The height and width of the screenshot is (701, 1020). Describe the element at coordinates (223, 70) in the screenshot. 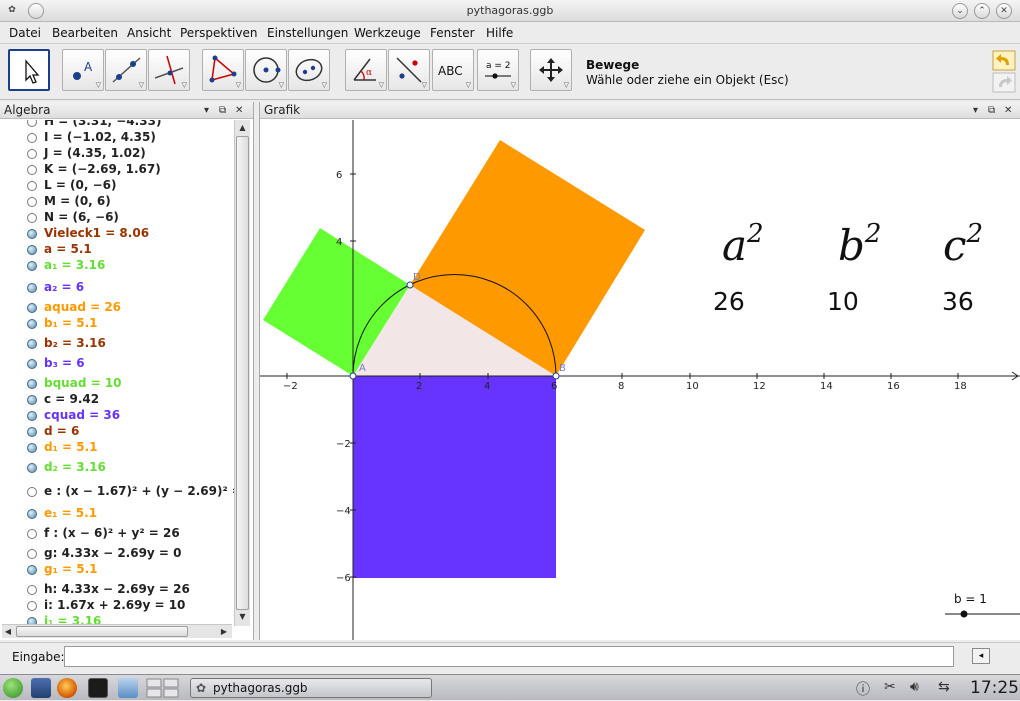

I see `polygon-tool-button: ▽` at that location.